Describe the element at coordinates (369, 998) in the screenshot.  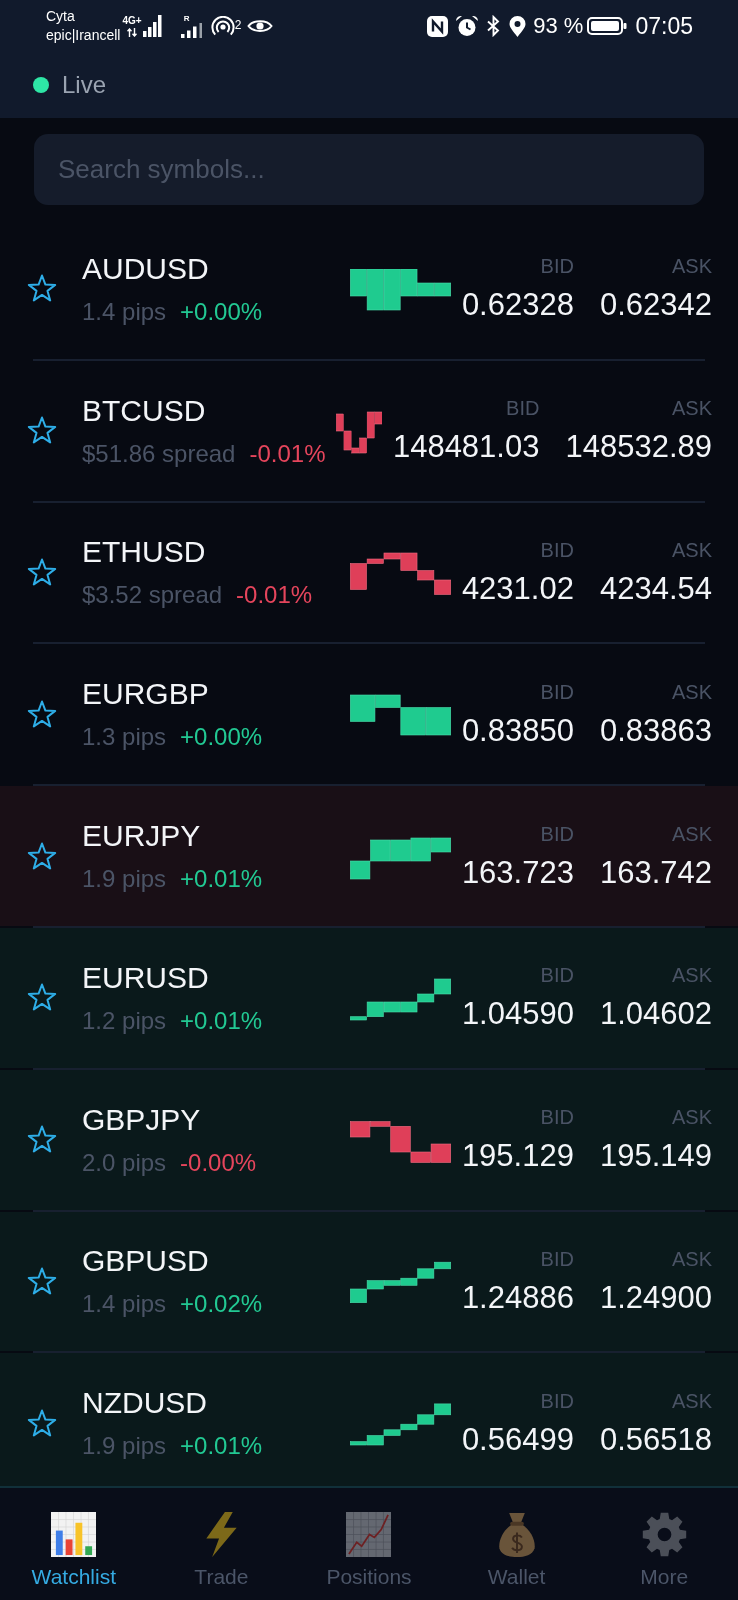
I see `watchlist-row: EURUSD 1.2 pips +0.01% BID 1.04590 ASK 1.04602` at that location.